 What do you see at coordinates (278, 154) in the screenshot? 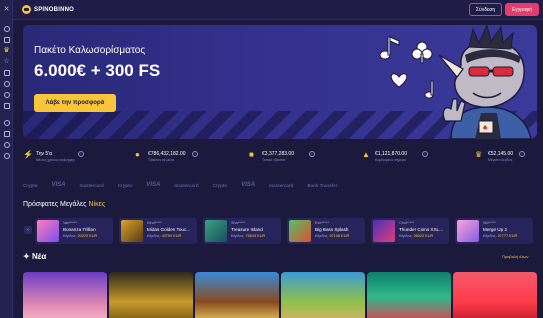
I see `stat-value: €3,377,283.00` at bounding box center [278, 154].